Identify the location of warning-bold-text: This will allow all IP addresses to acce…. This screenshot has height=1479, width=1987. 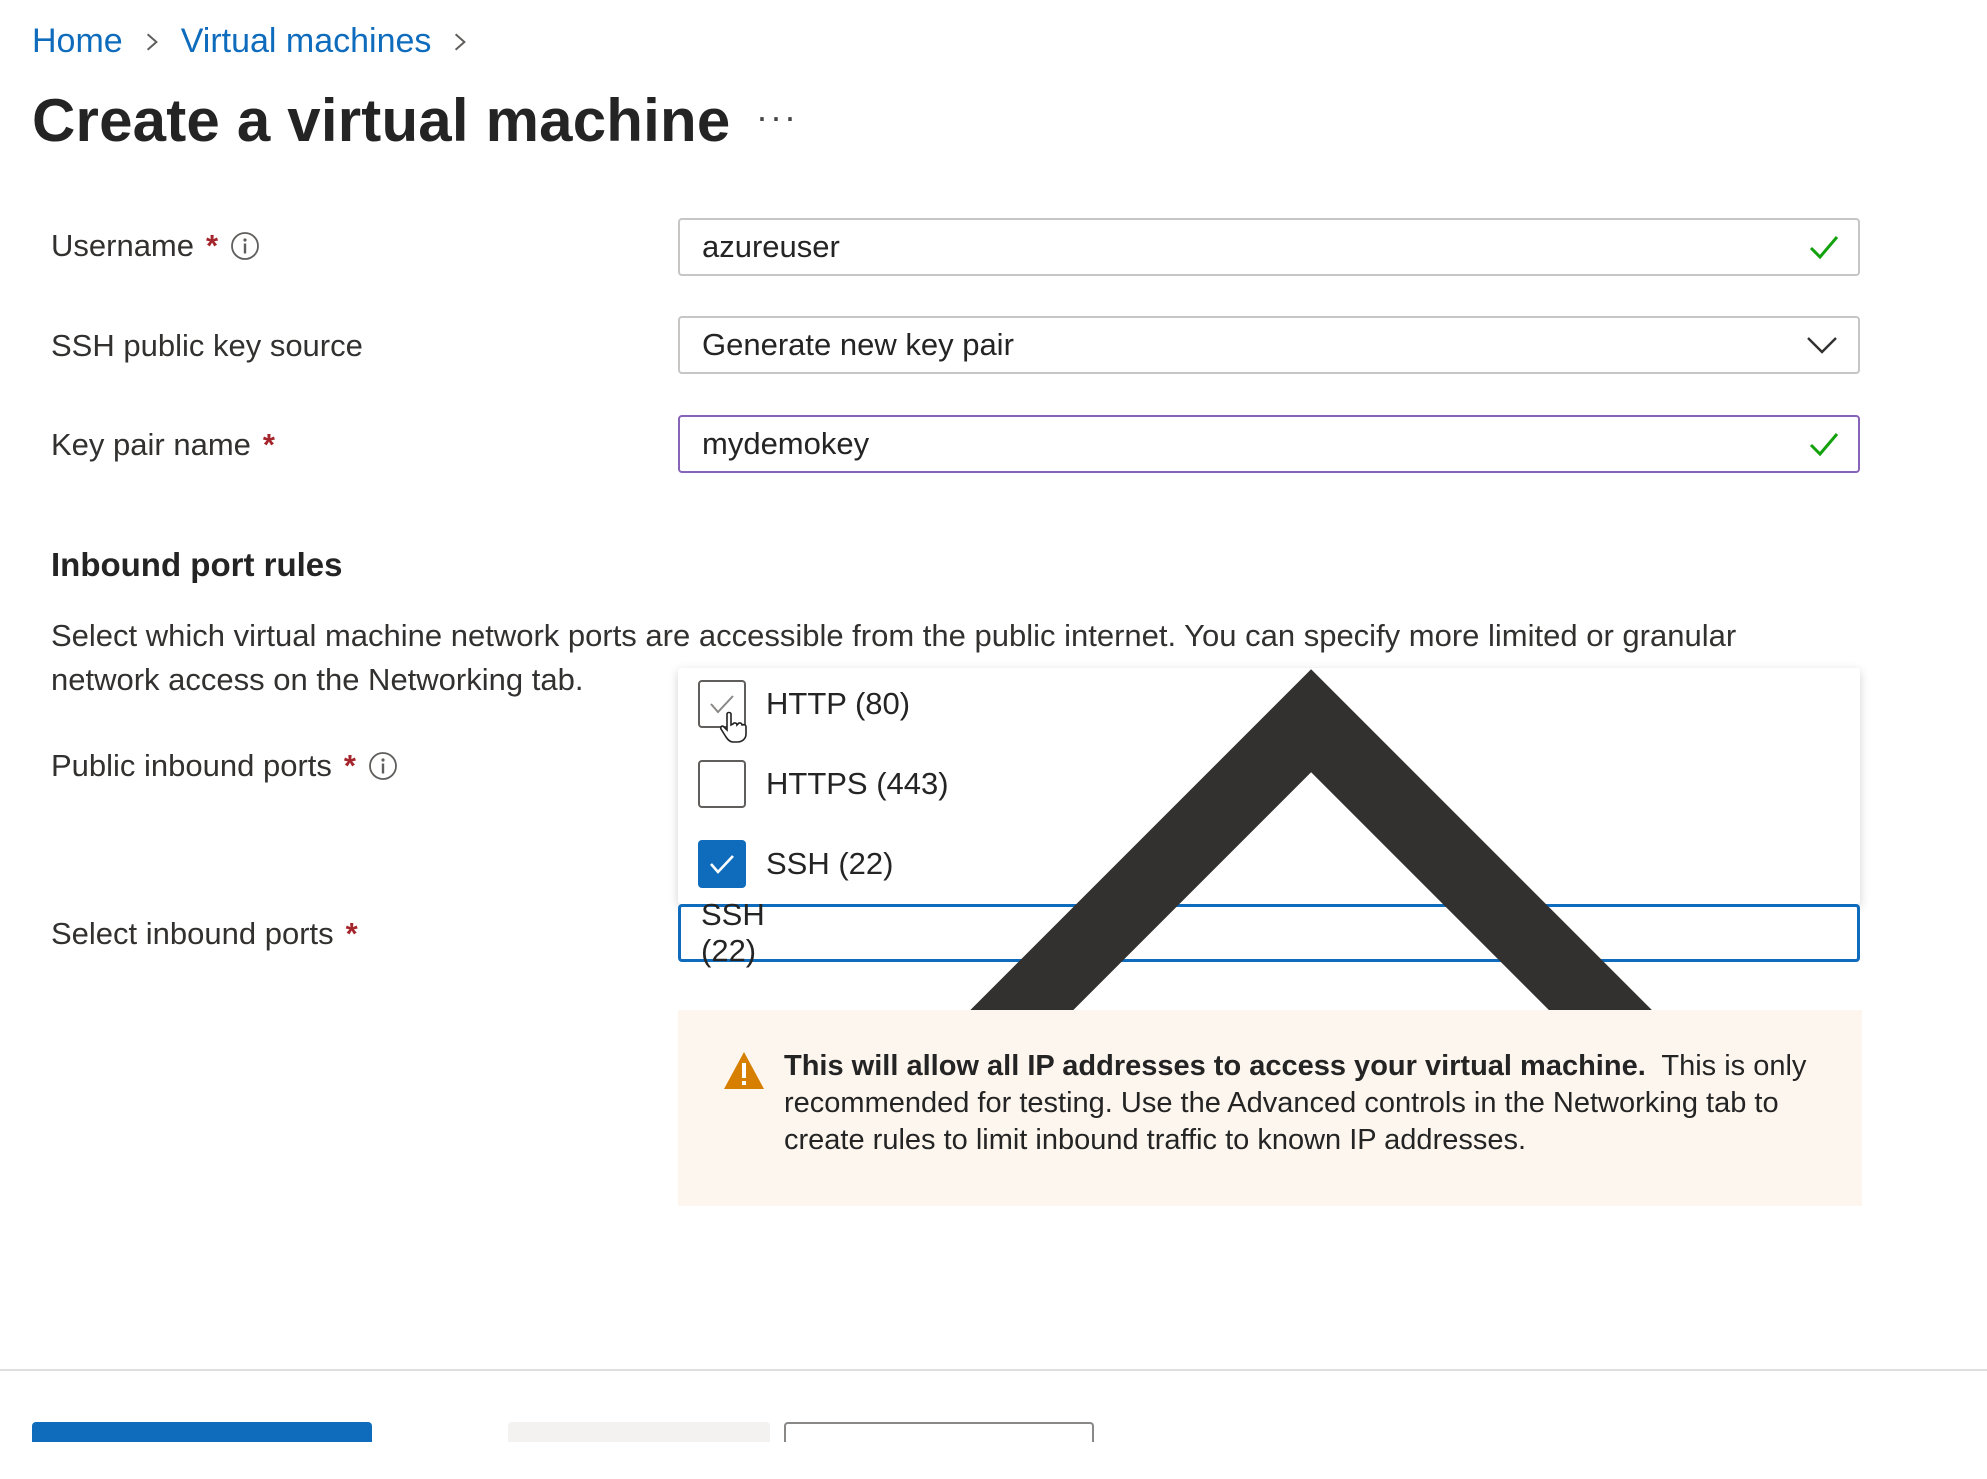
(1215, 1066).